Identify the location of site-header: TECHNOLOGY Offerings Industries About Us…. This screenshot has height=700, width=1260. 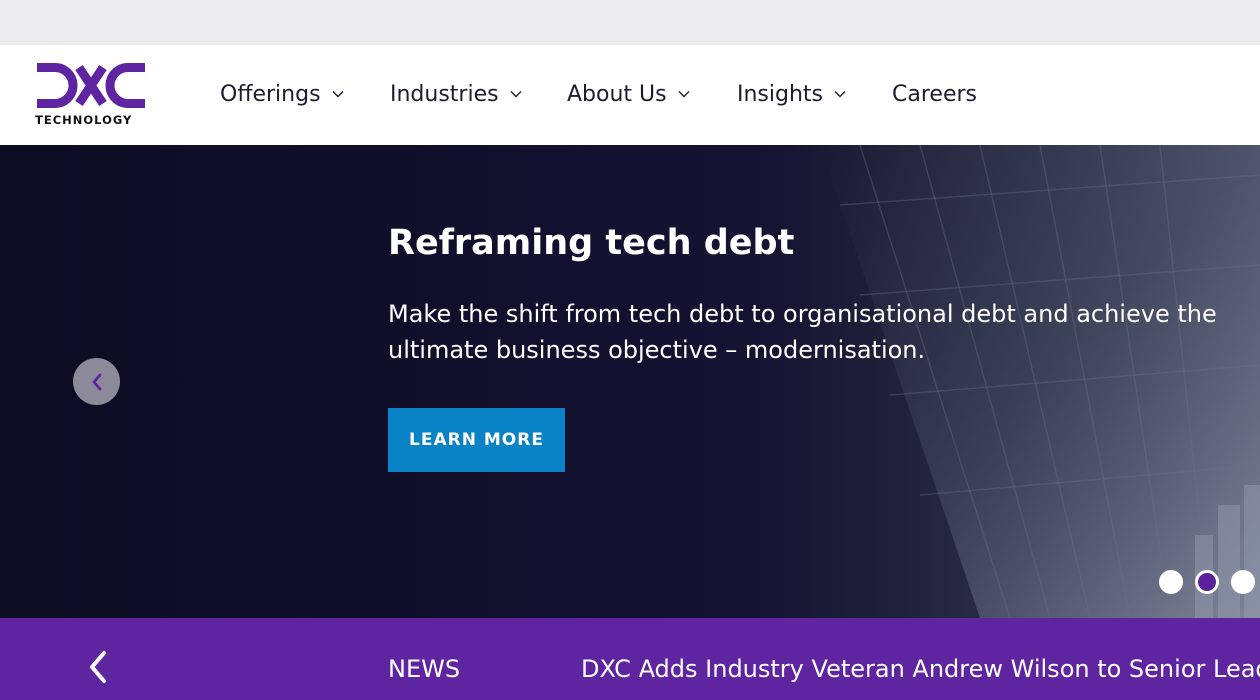
(630, 95).